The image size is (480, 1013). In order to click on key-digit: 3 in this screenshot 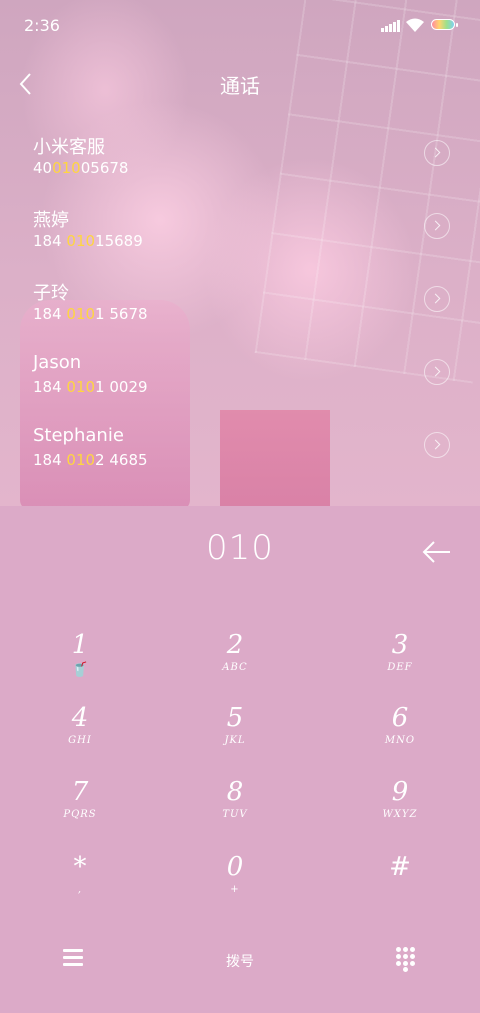, I will do `click(400, 645)`.